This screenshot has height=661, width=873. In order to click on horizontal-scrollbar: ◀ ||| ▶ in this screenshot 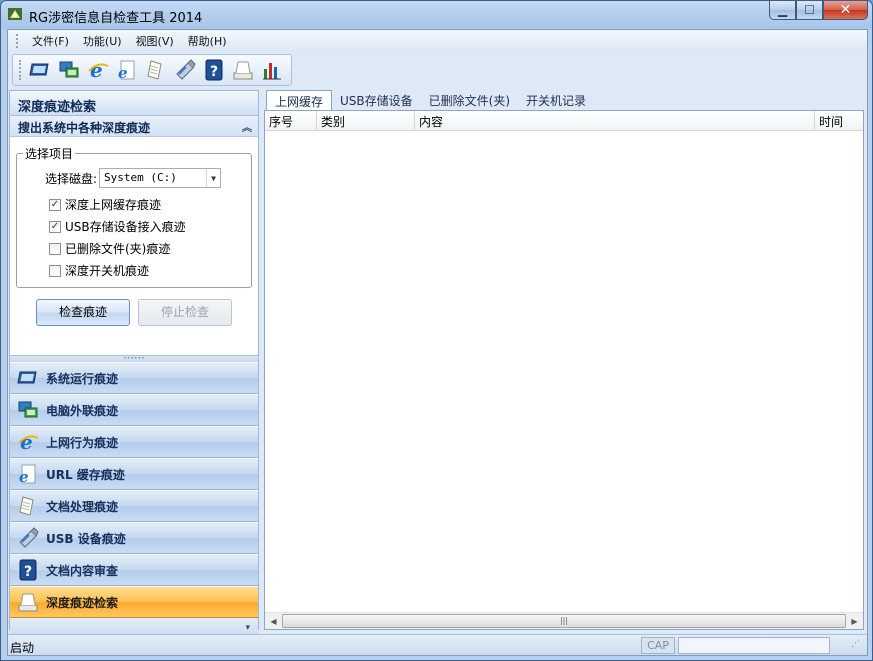, I will do `click(564, 620)`.